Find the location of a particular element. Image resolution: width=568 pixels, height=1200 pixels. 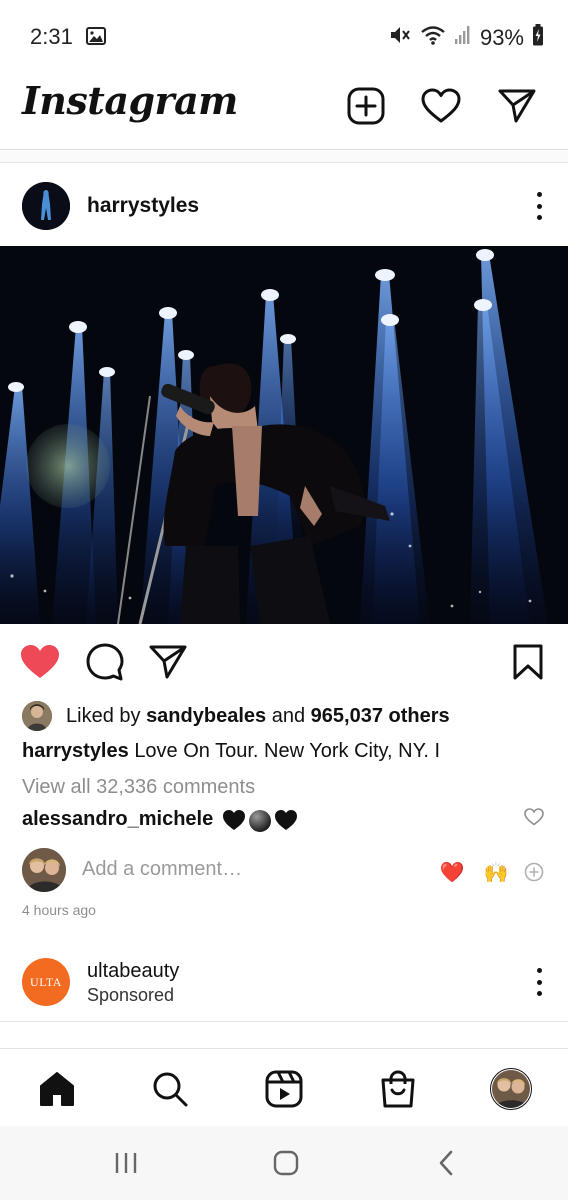

comment-emoji is located at coordinates (260, 821).